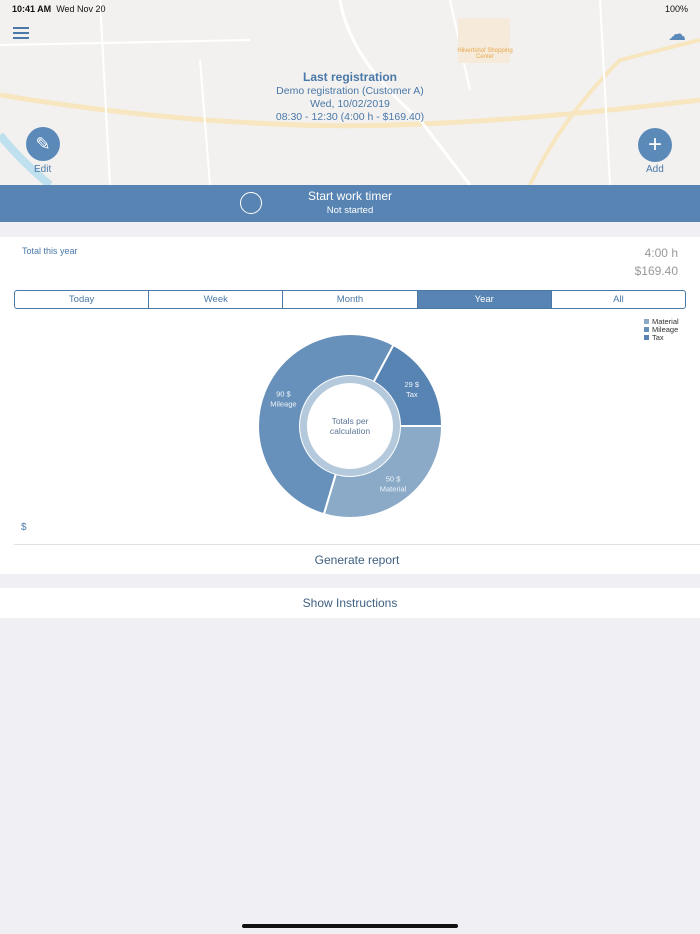 Image resolution: width=700 pixels, height=934 pixels. Describe the element at coordinates (350, 926) in the screenshot. I see `home-indicator` at that location.